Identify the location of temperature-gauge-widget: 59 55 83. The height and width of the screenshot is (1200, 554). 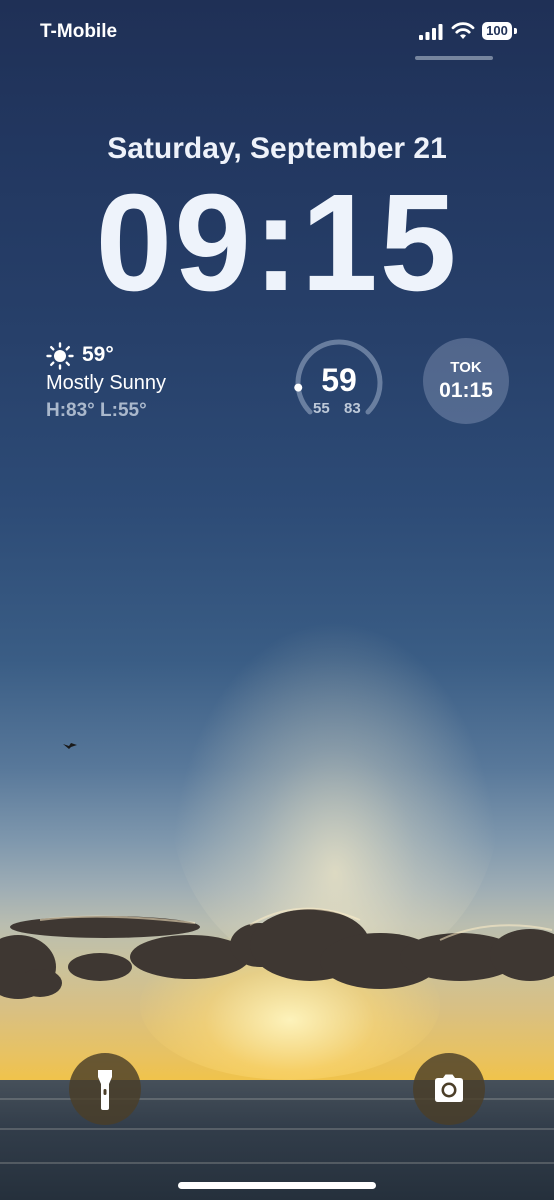
(339, 383).